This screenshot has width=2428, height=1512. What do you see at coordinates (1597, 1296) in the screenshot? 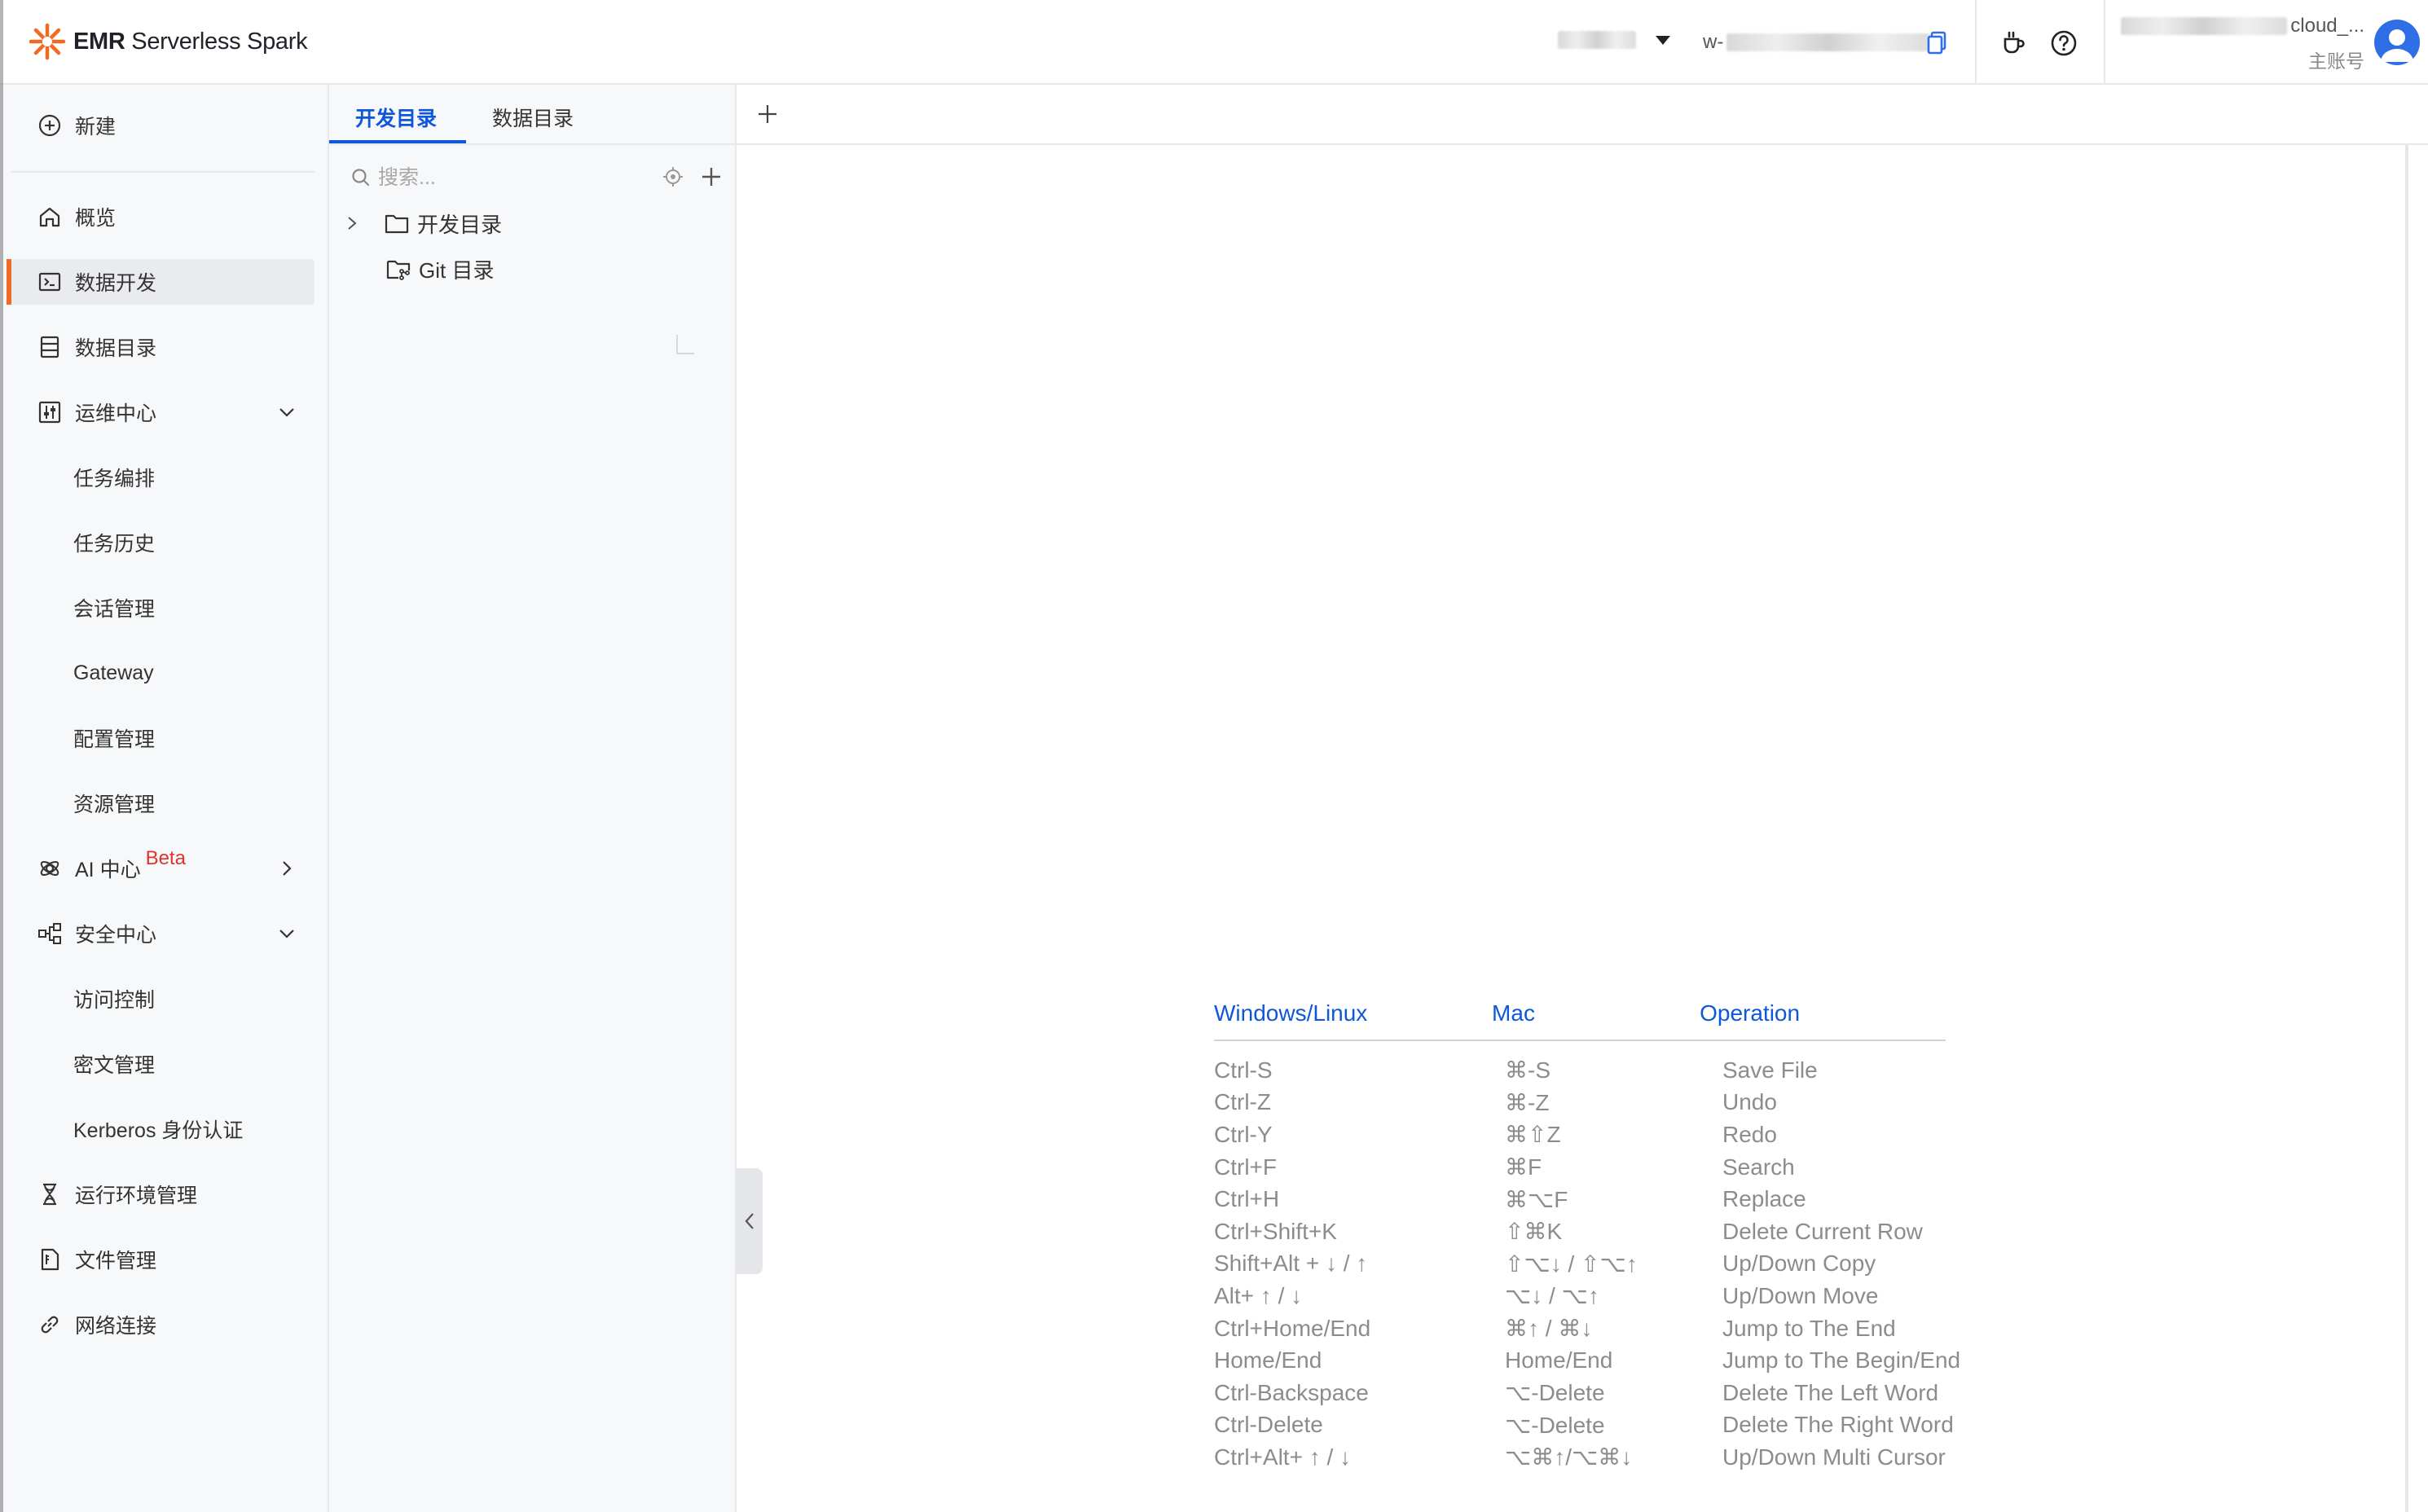
I see `table-row: Alt+ ↑ / ↓ ⌥↓ / ⌥↑ Up/Down Move` at bounding box center [1597, 1296].